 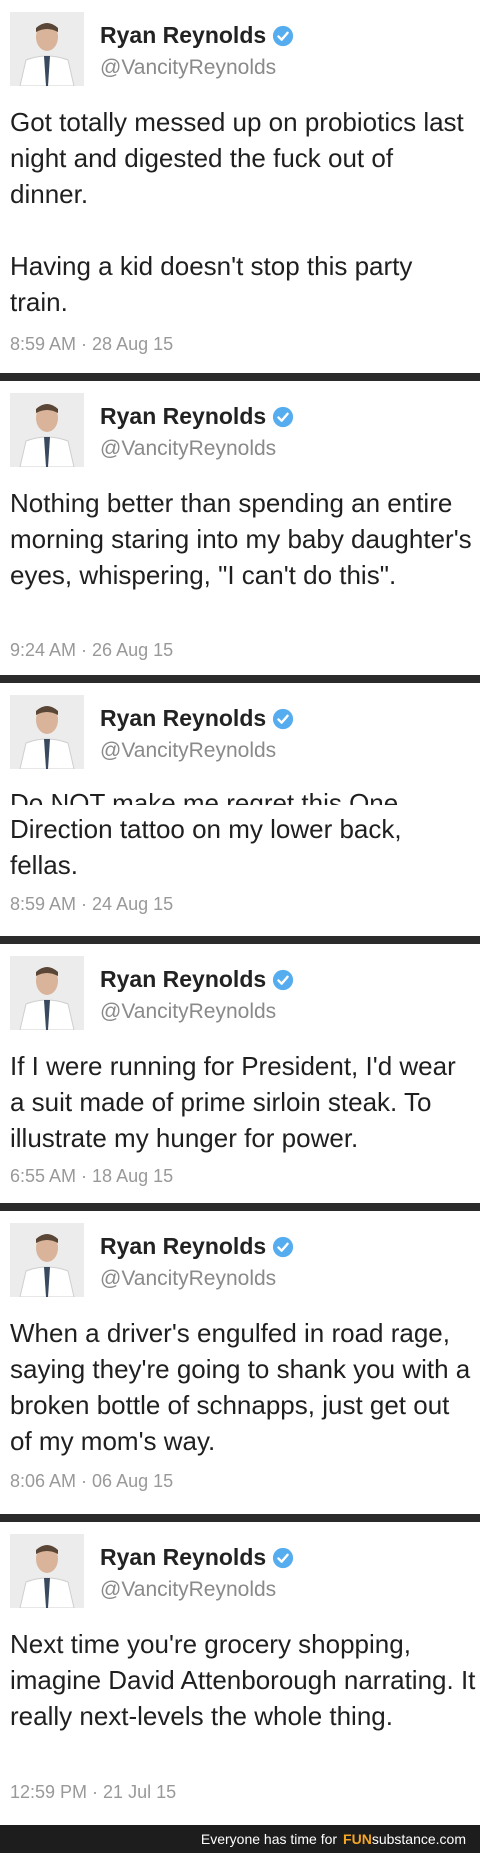 I want to click on footer-watermark-bar: Everyone has time for FUN substance.com, so click(x=240, y=1839).